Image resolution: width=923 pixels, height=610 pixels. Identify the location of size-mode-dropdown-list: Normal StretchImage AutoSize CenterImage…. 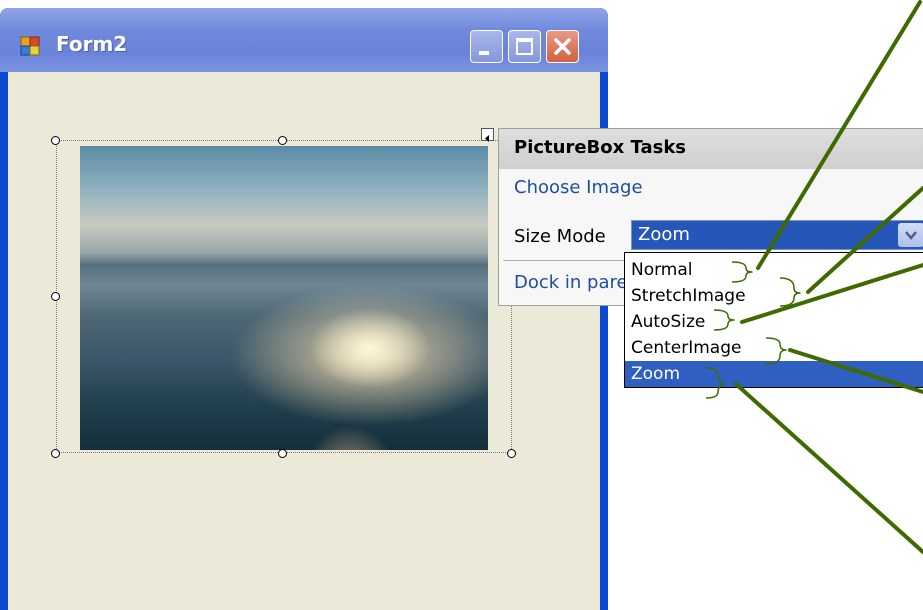
(773, 320).